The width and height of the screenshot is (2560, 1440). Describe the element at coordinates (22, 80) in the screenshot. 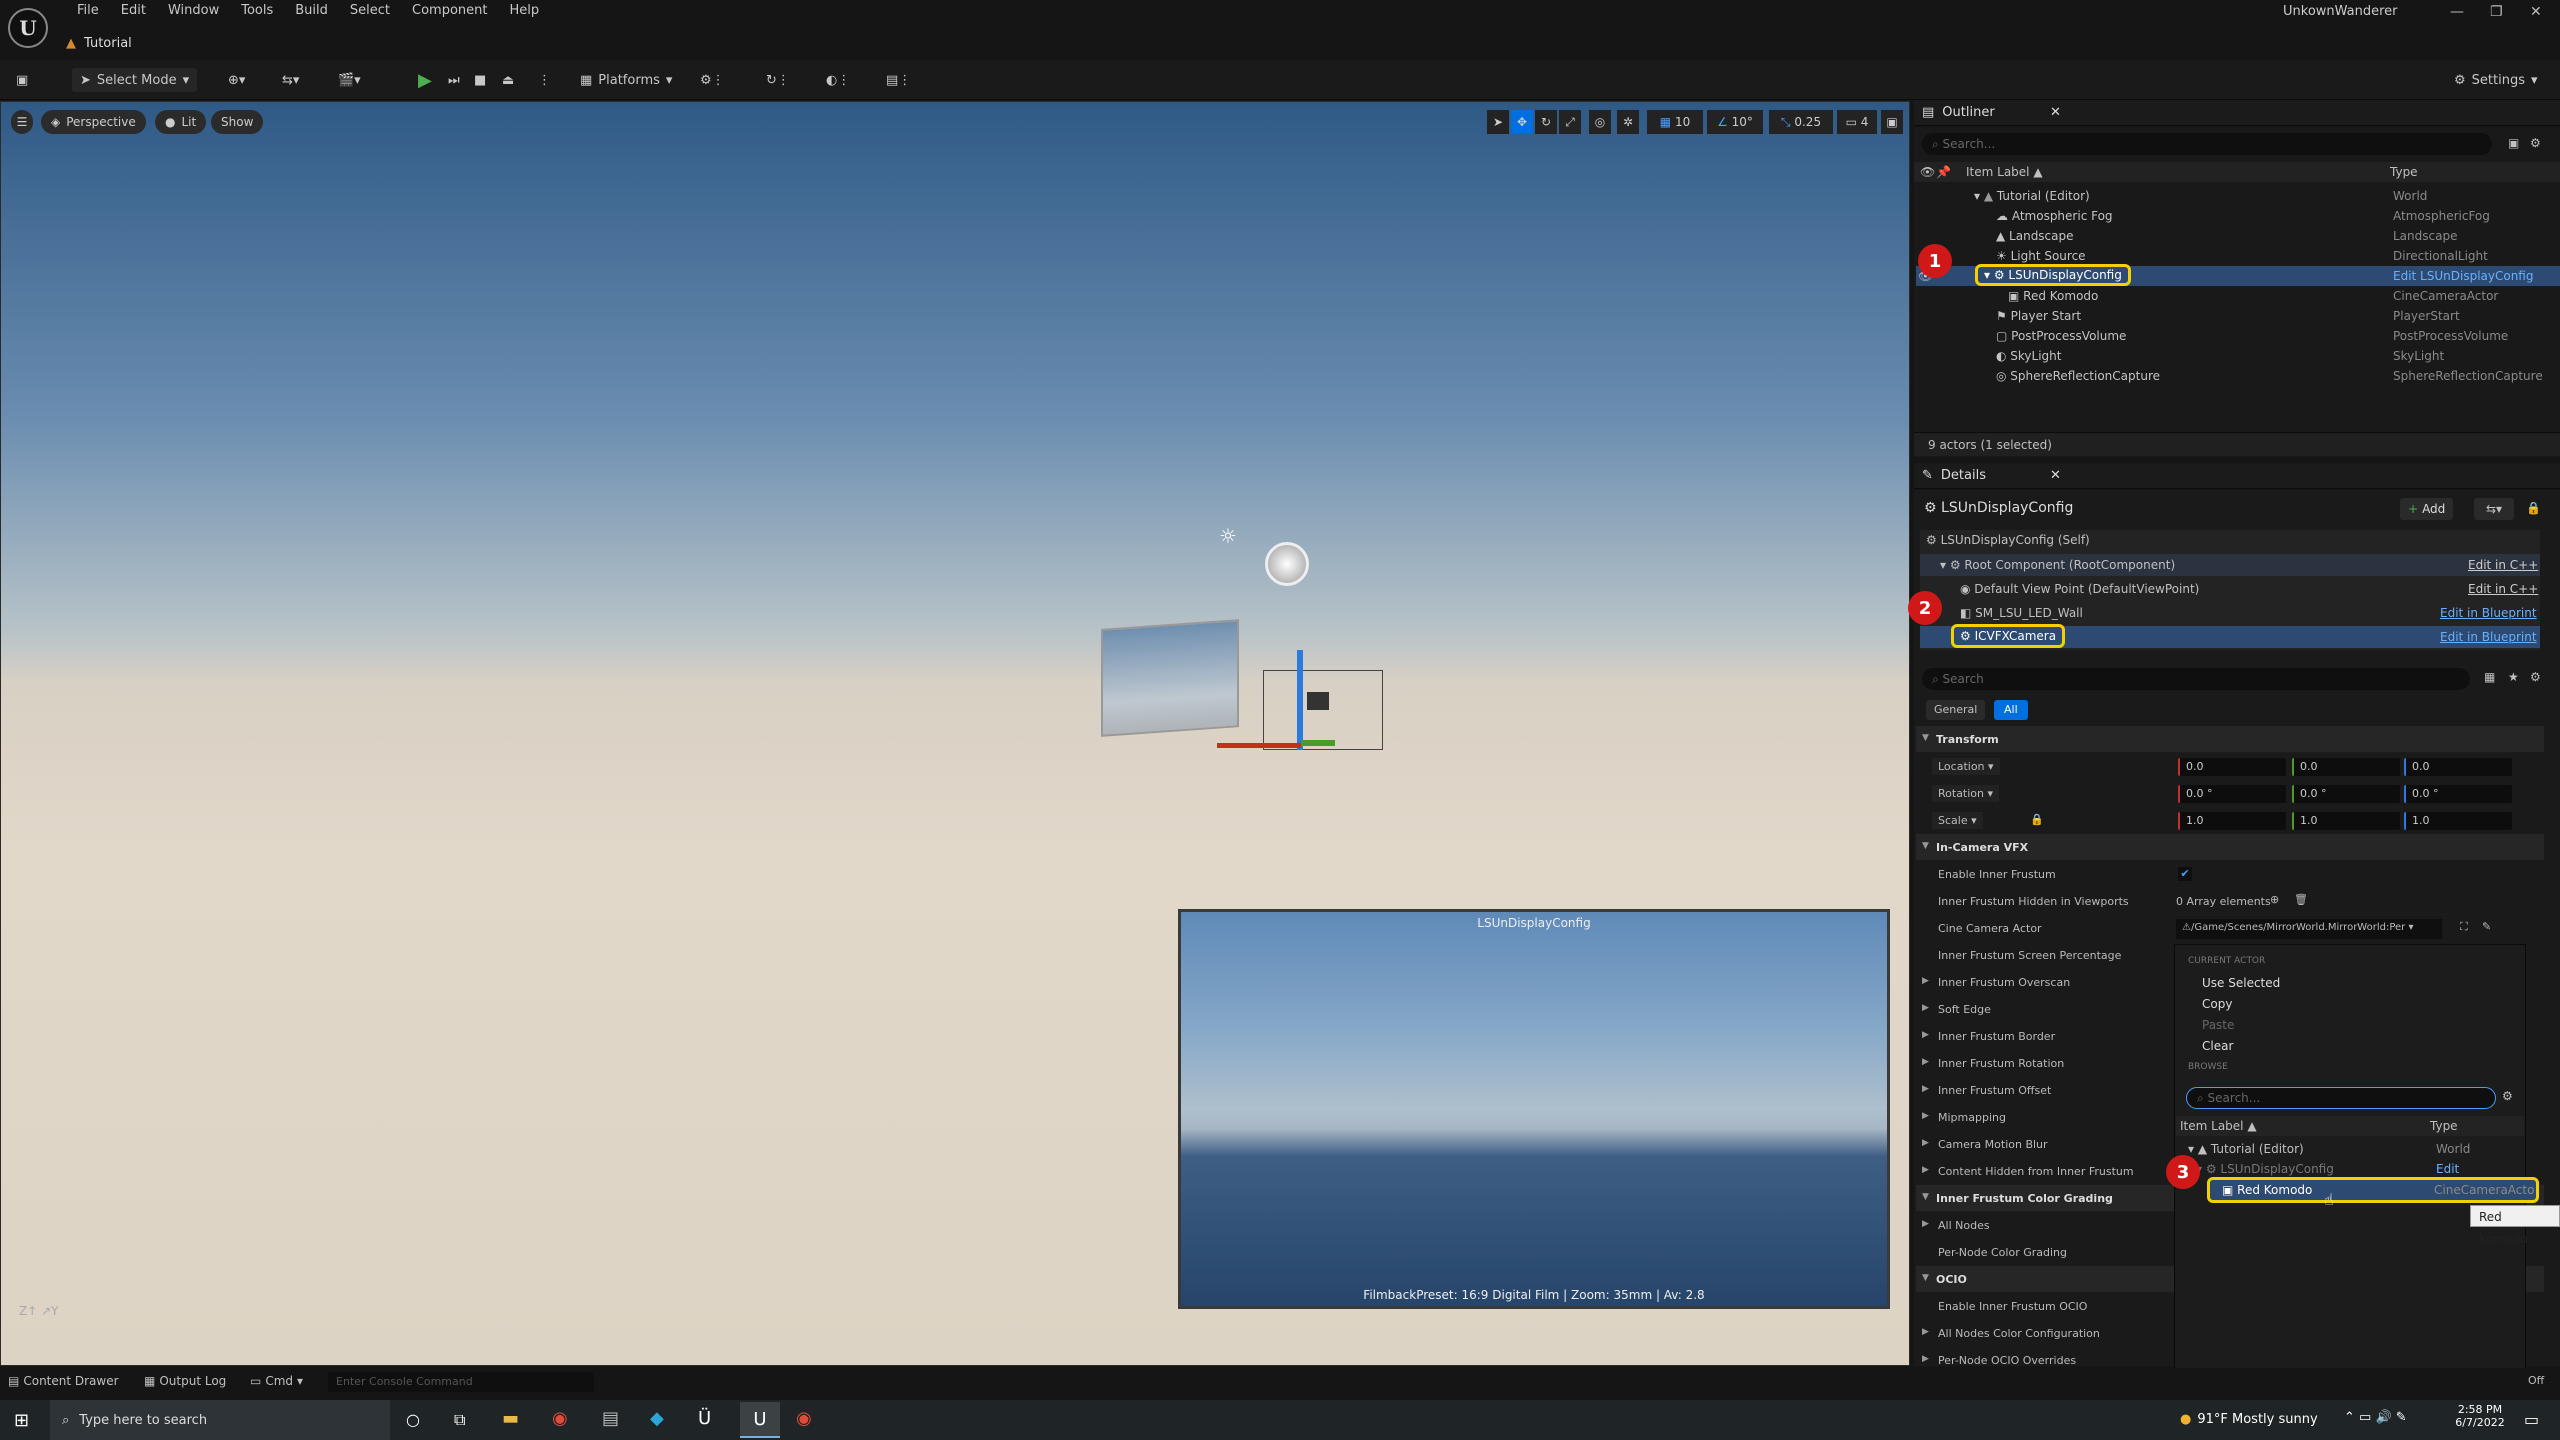

I see `save-icon: ▣` at that location.